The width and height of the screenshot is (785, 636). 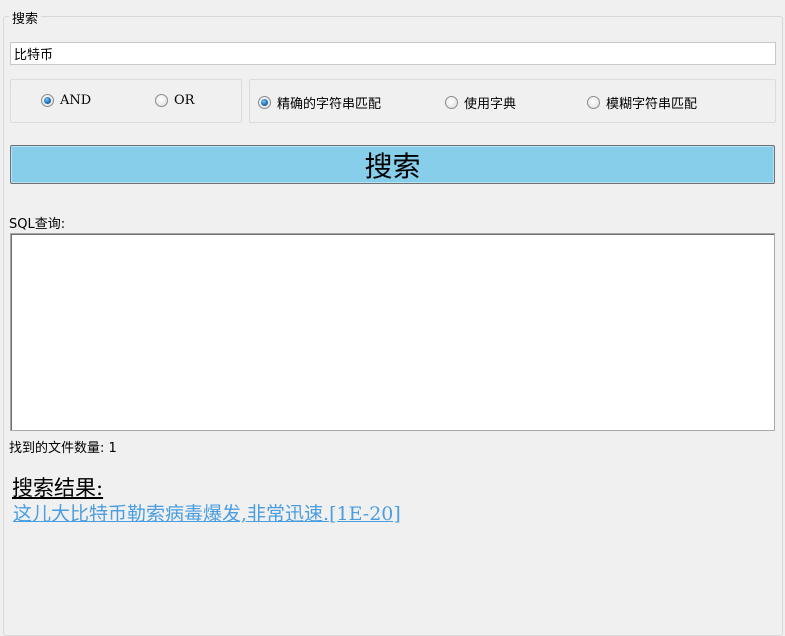 I want to click on result-link: 这儿大比特币勒索病毒爆发,非常迅速.[1E-20], so click(x=207, y=512).